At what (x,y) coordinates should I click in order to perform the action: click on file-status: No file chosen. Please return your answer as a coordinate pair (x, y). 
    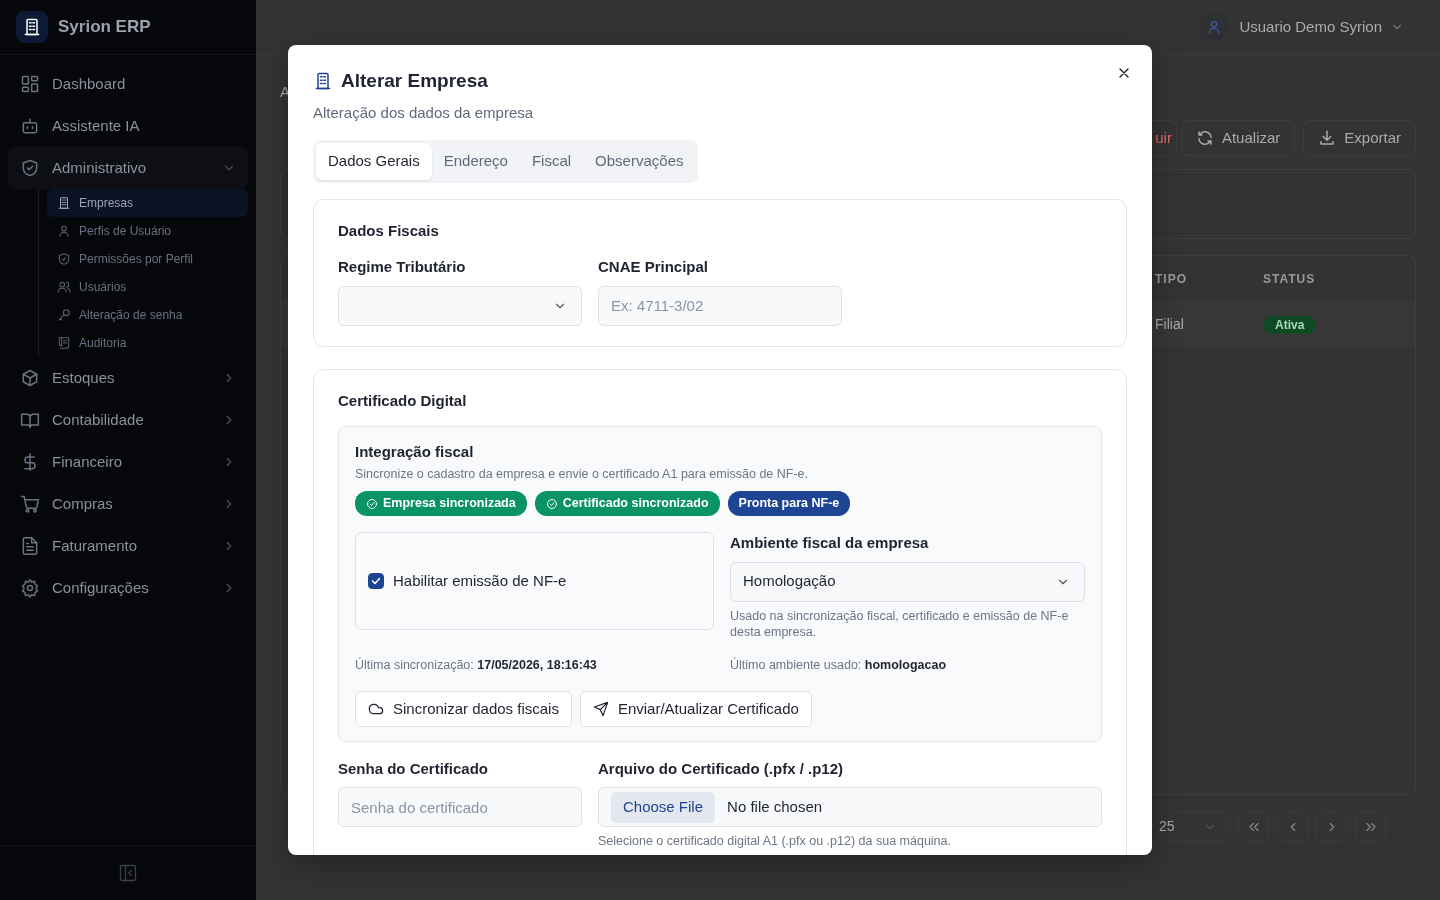
    Looking at the image, I should click on (775, 807).